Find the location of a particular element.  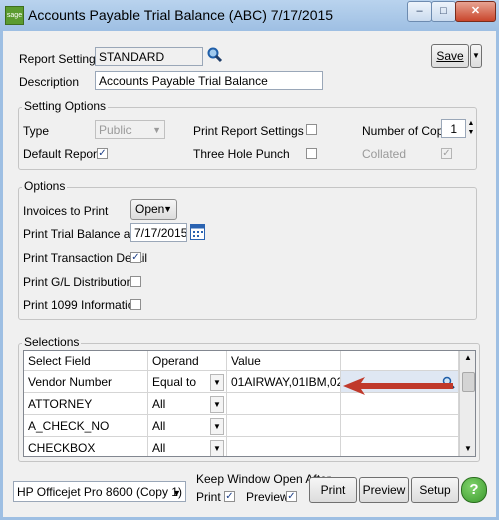

type-value: Public is located at coordinates (115, 130).